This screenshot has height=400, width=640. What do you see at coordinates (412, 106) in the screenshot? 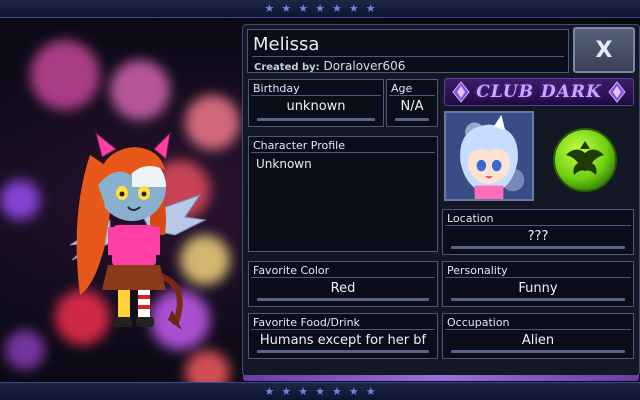
I see `age-value: N/A` at bounding box center [412, 106].